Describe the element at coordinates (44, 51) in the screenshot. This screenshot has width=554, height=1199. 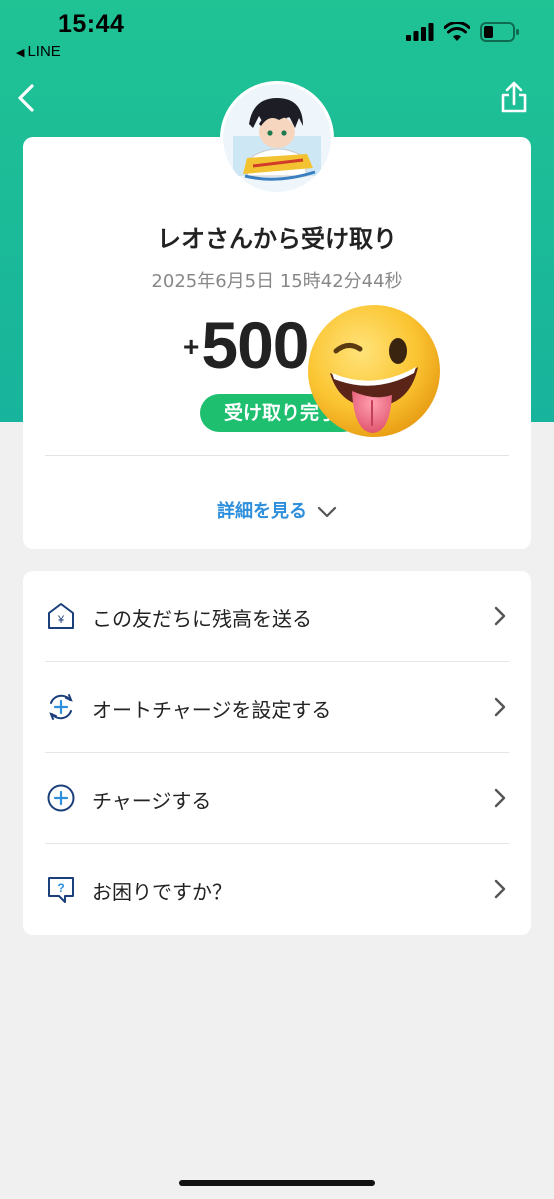
I see `back-app-label: LINE` at that location.